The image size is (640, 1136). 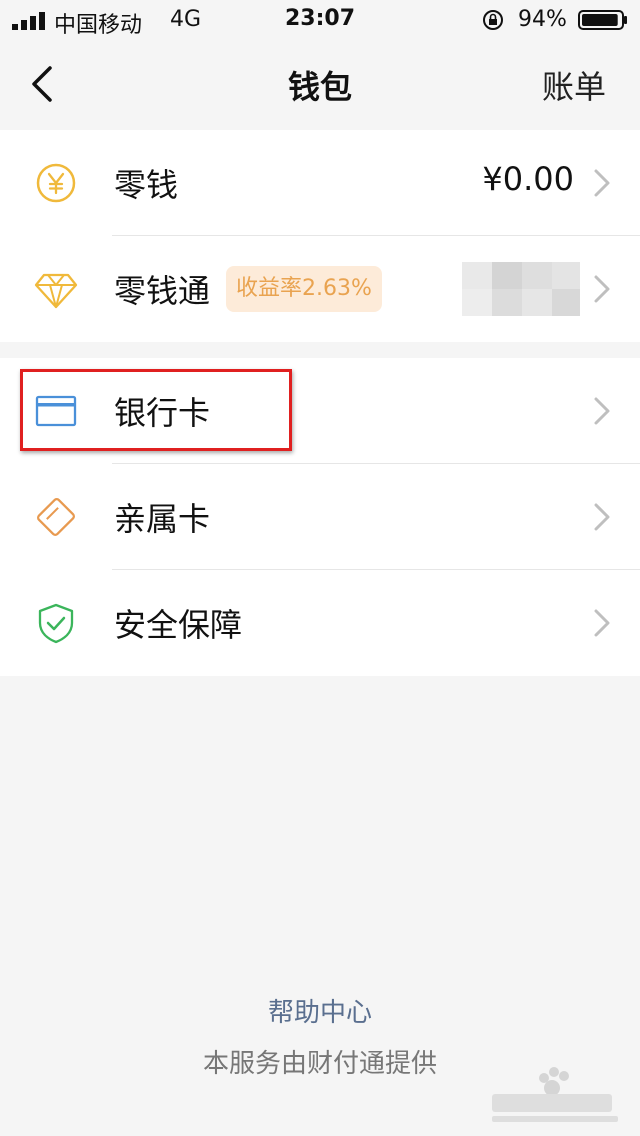 I want to click on status-bar: 中国移动 4G 23:07 94%, so click(x=320, y=20).